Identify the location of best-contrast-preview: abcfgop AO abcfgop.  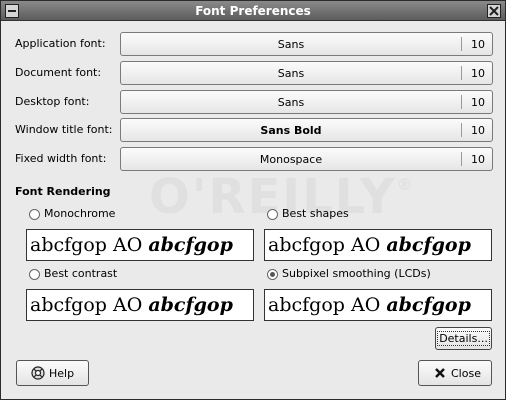
(140, 305).